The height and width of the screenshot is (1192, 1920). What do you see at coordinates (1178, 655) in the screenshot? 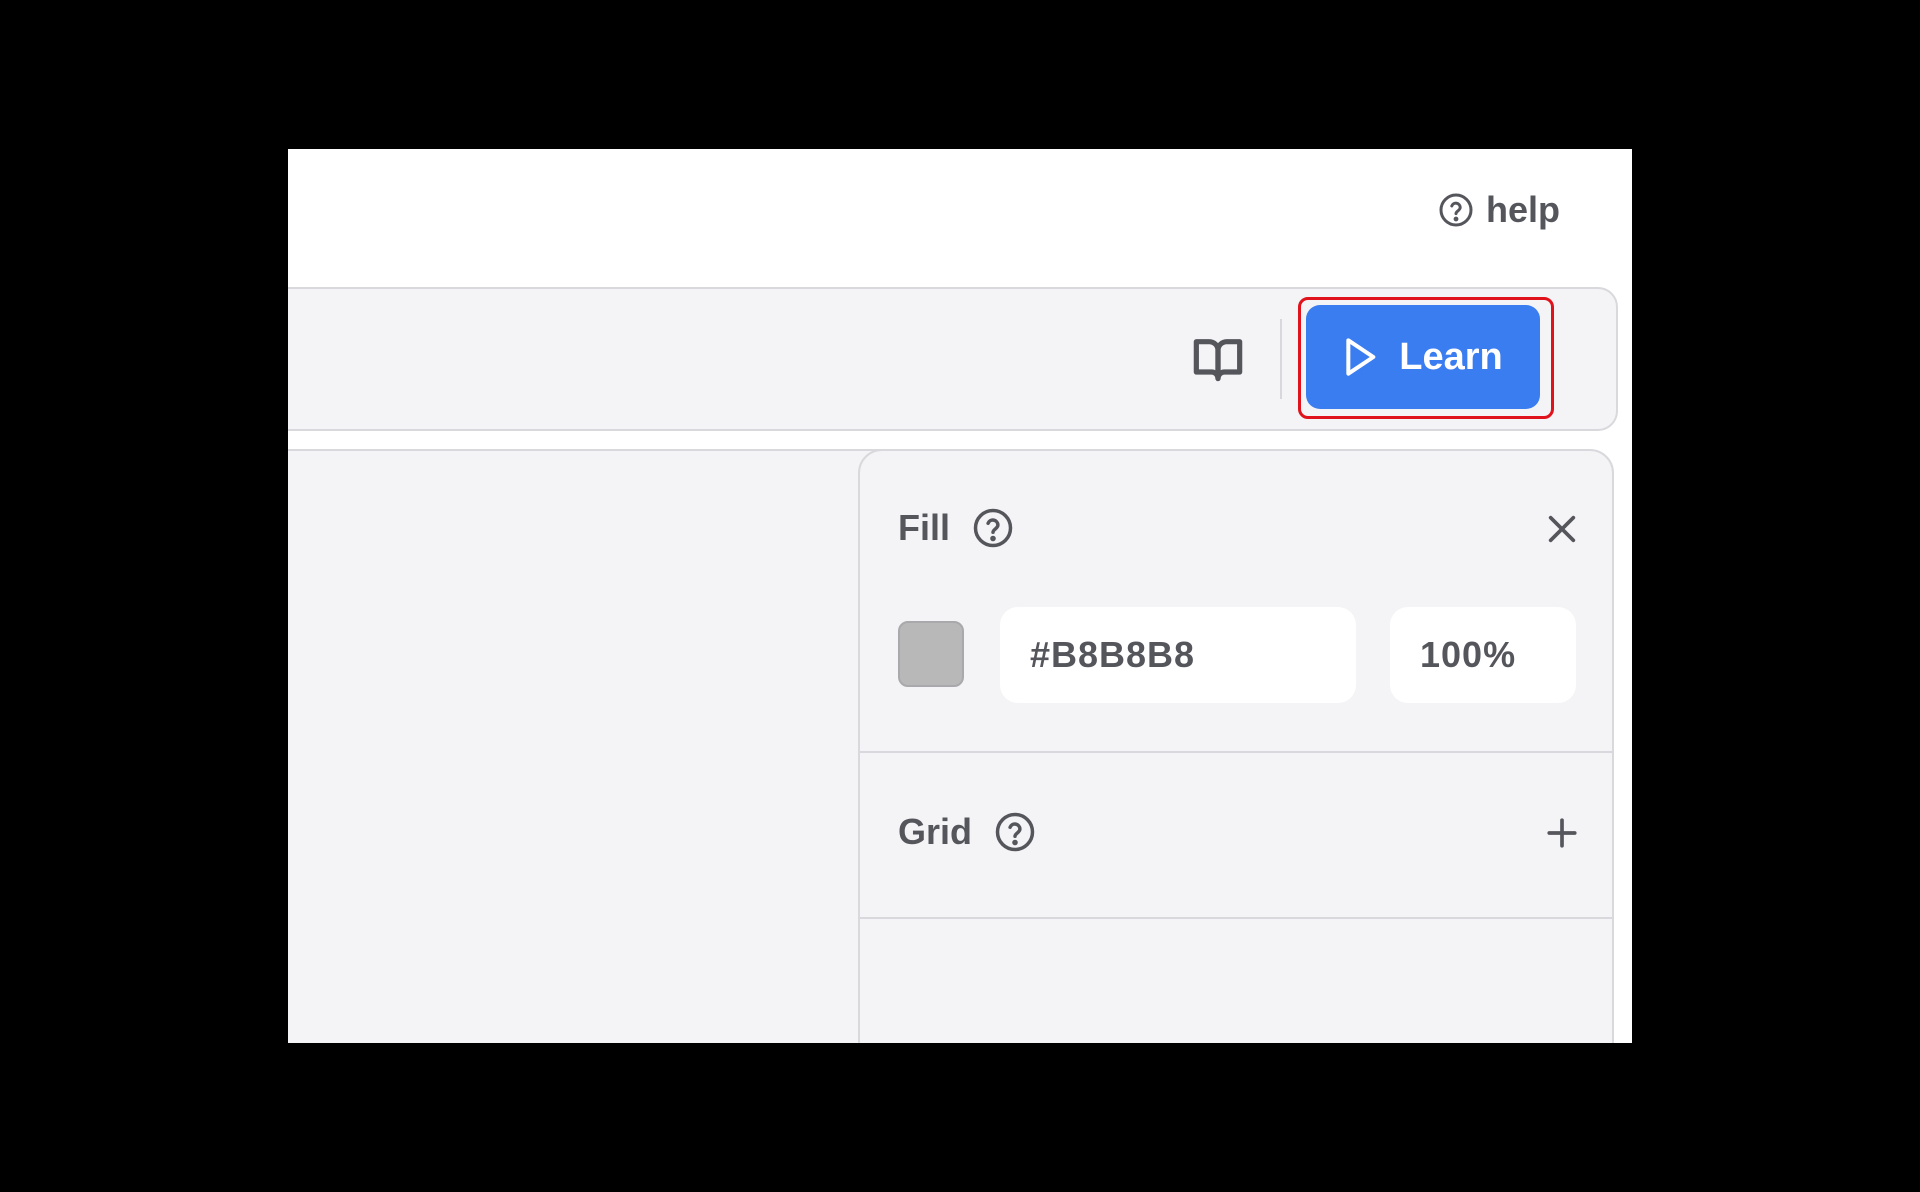
I see `hex-color-input: #B8B8B8` at bounding box center [1178, 655].